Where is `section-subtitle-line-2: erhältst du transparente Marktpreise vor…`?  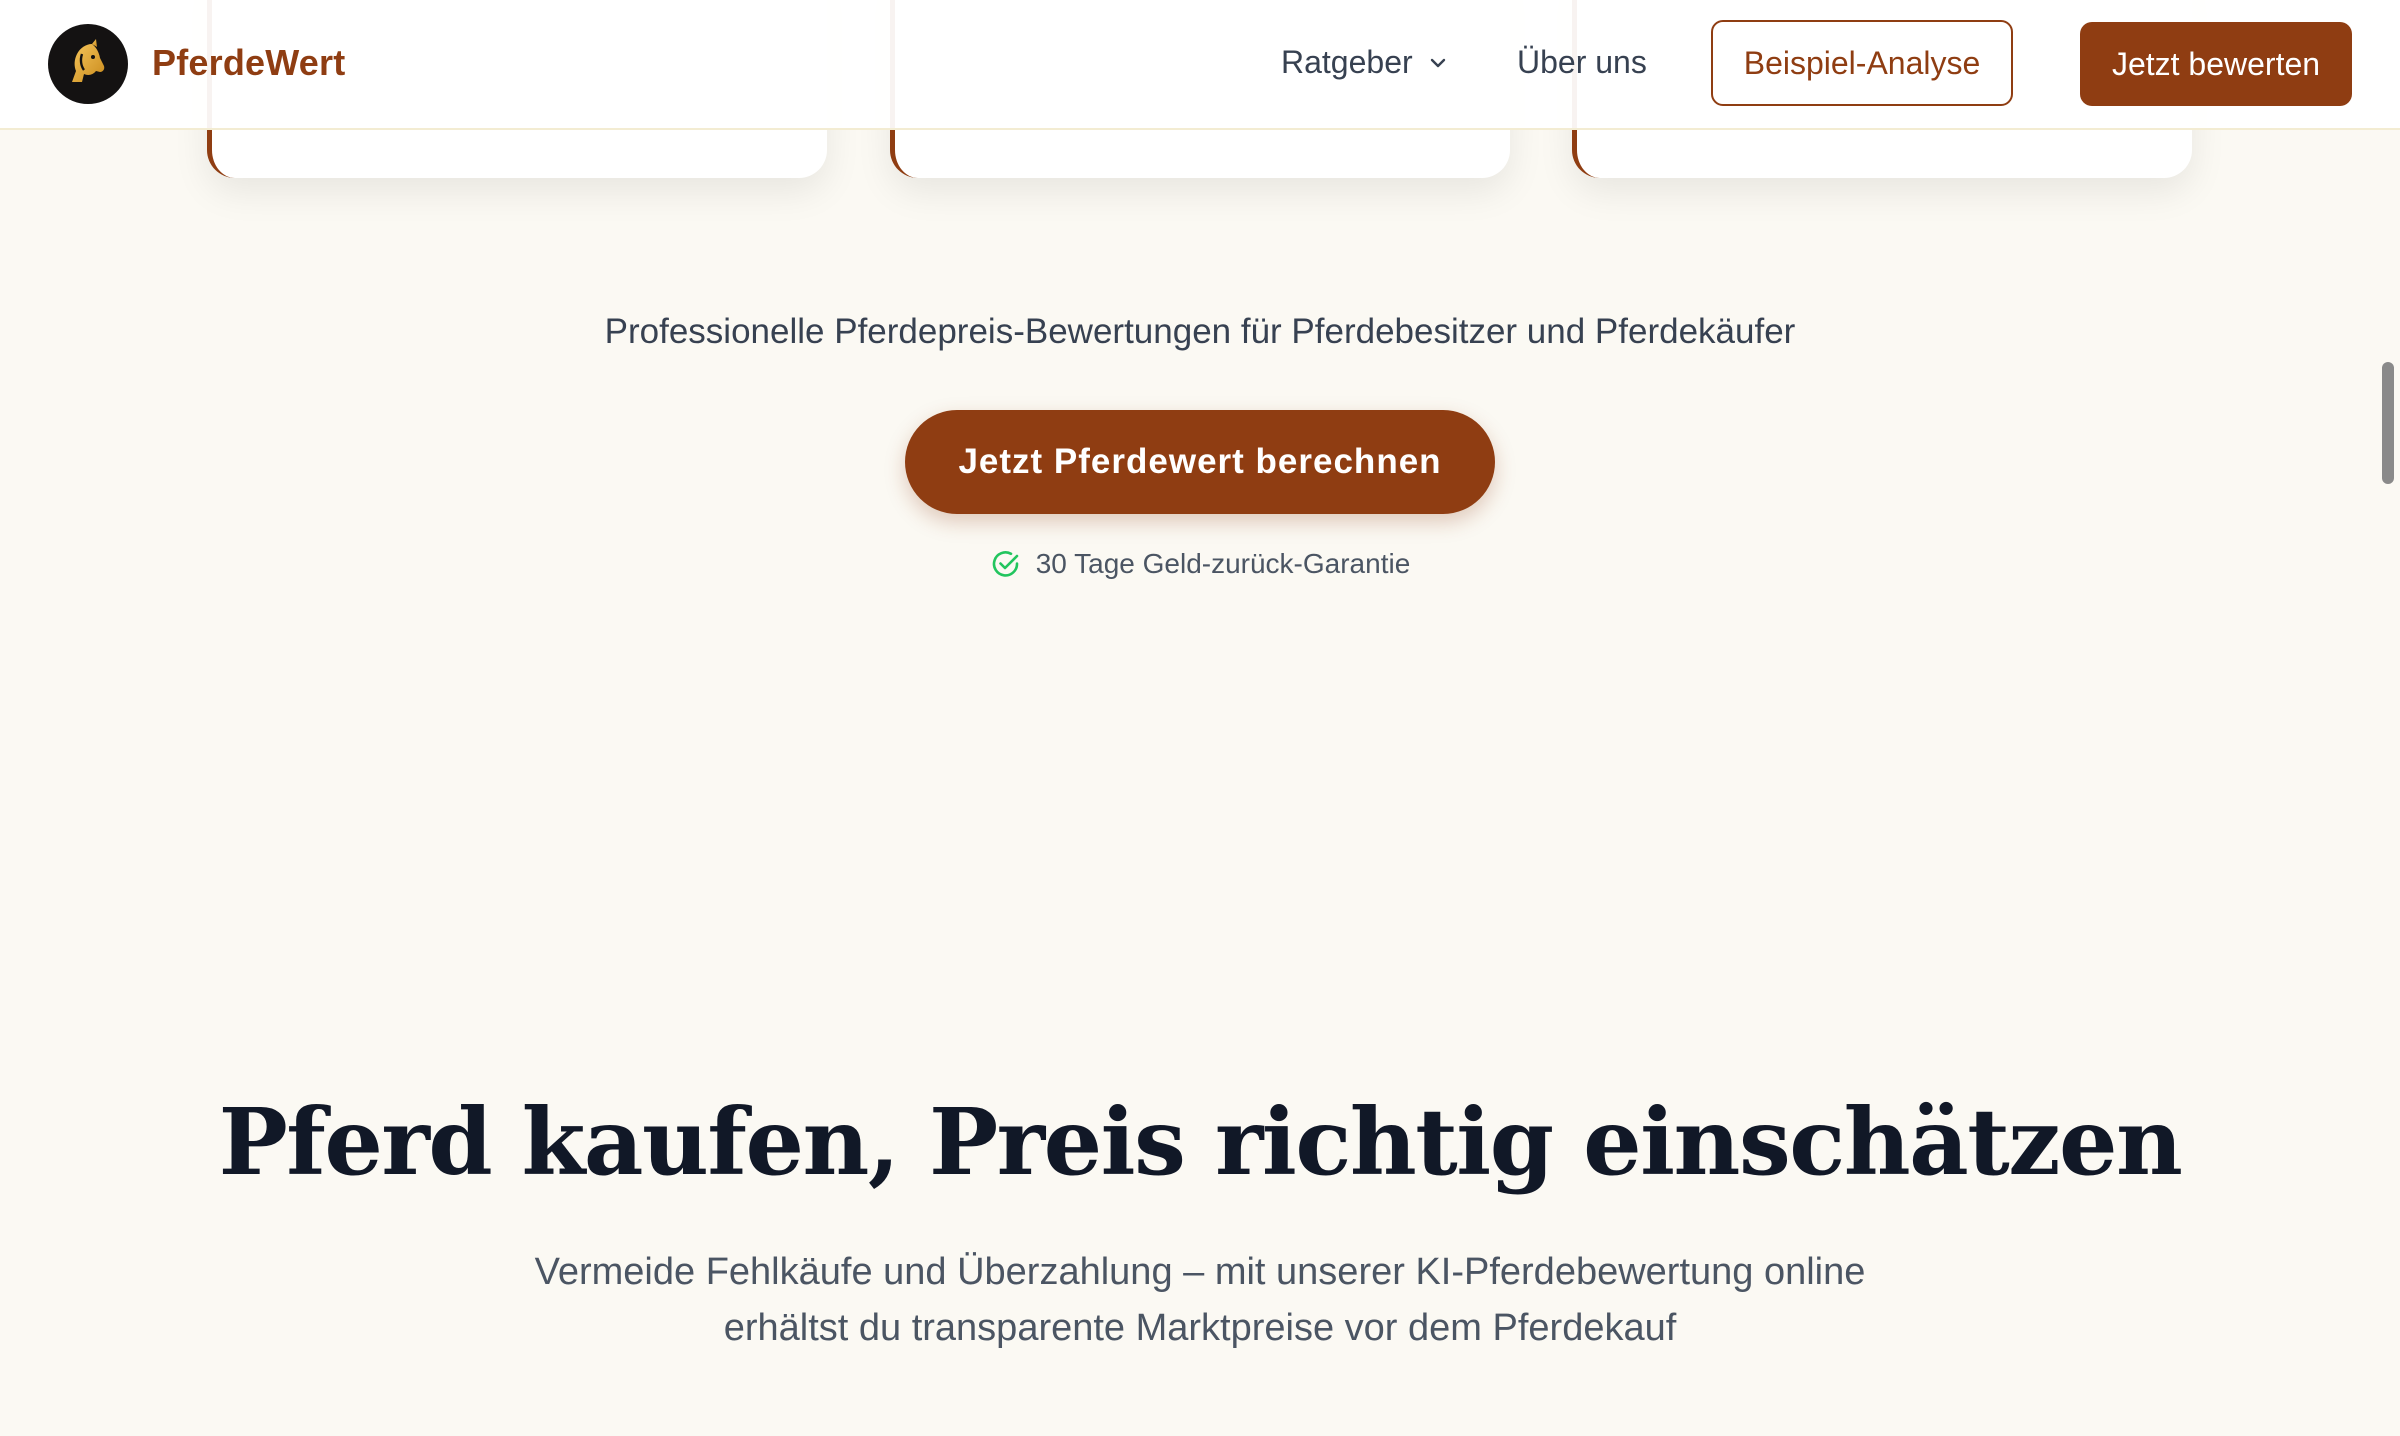
section-subtitle-line-2: erhältst du transparente Marktpreise vor… is located at coordinates (1200, 1328).